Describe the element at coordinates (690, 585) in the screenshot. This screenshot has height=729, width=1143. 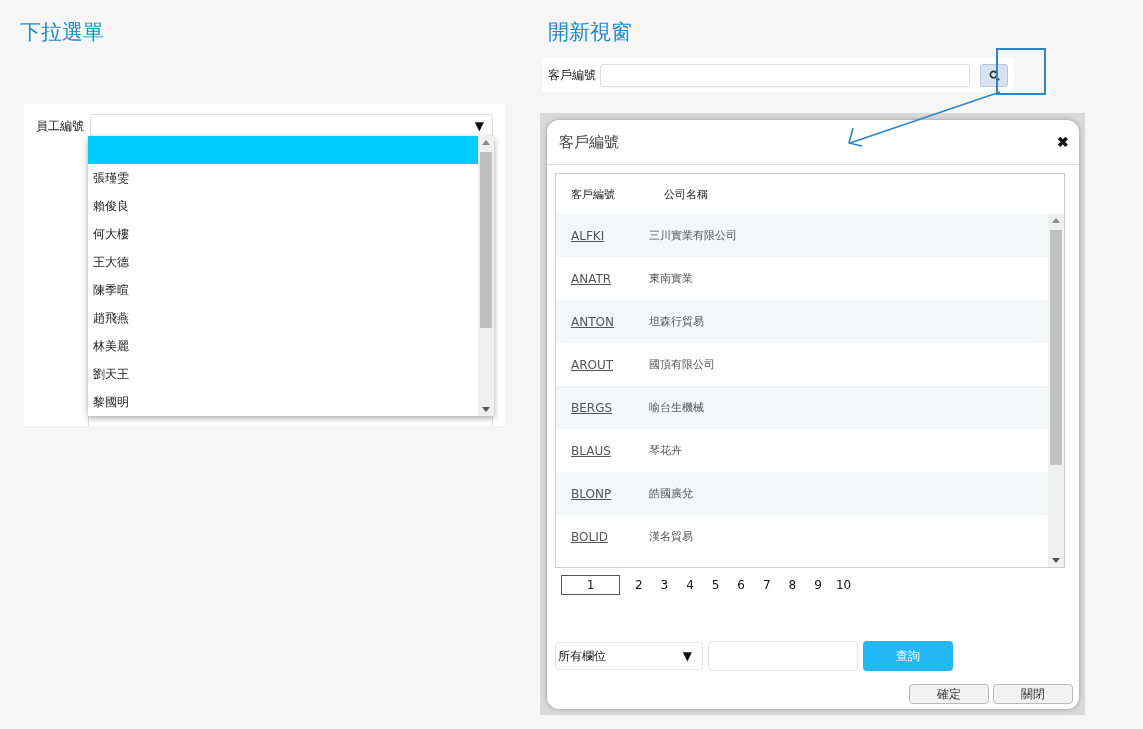
I see `page-link: 4` at that location.